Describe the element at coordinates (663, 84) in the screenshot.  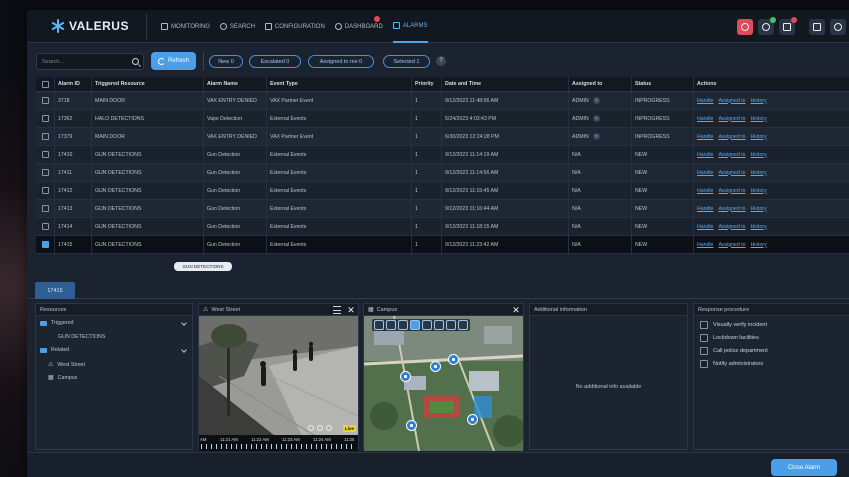
I see `col-status: Status` at that location.